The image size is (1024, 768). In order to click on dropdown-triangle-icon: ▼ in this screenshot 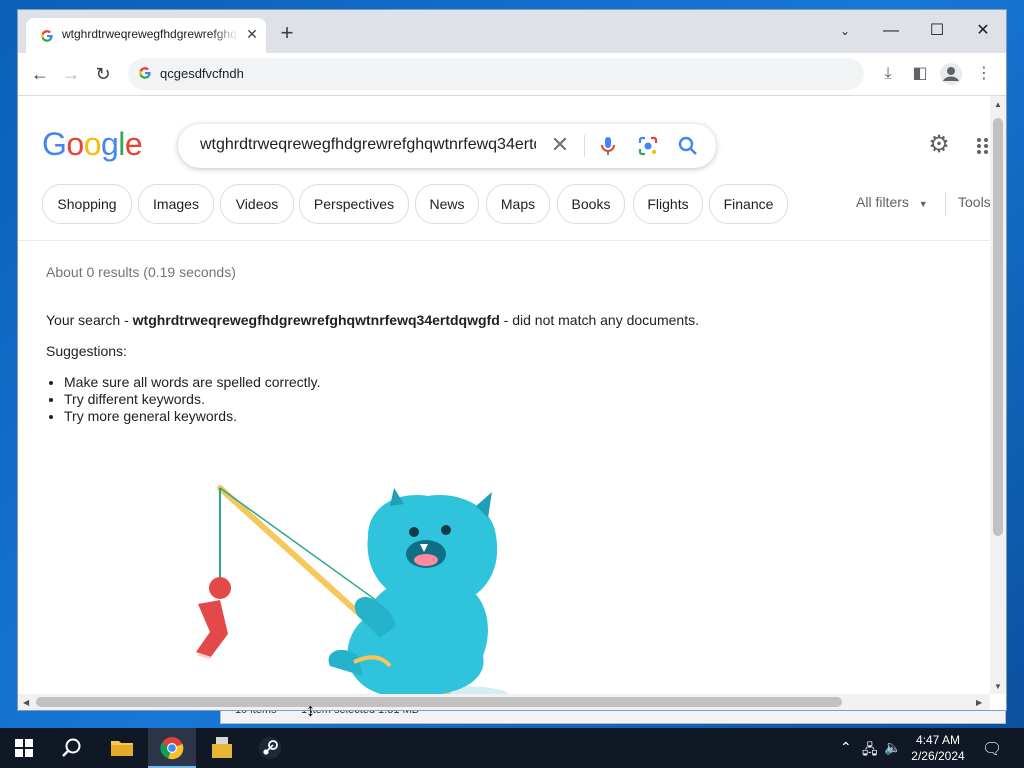, I will do `click(923, 204)`.